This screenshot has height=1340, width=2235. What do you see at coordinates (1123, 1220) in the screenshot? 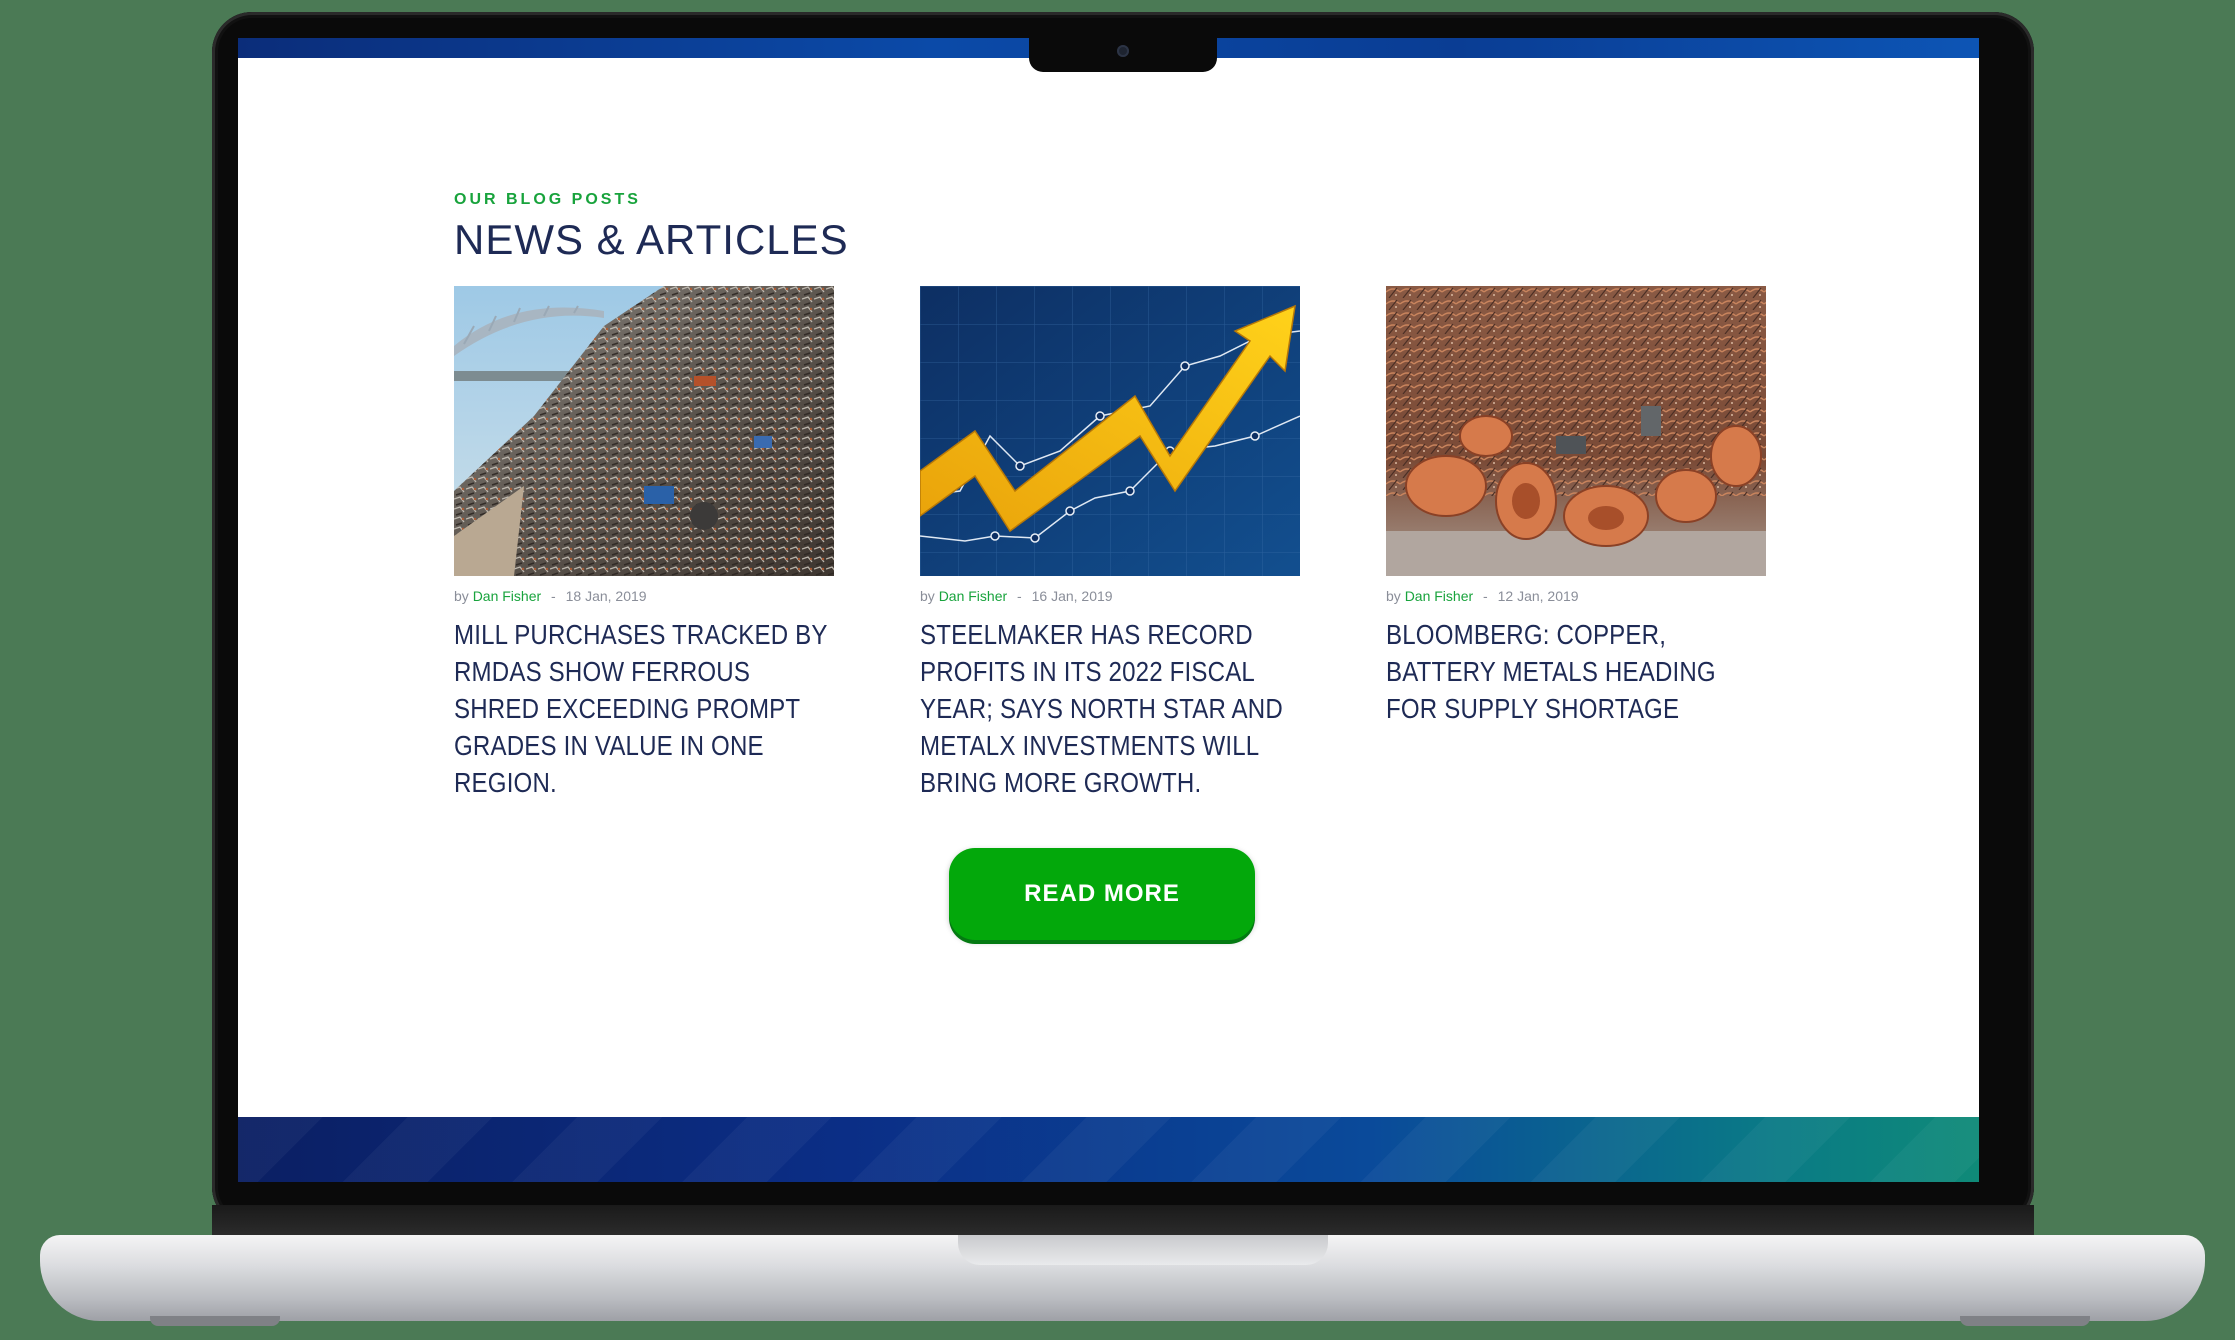
I see `laptop-hinge` at bounding box center [1123, 1220].